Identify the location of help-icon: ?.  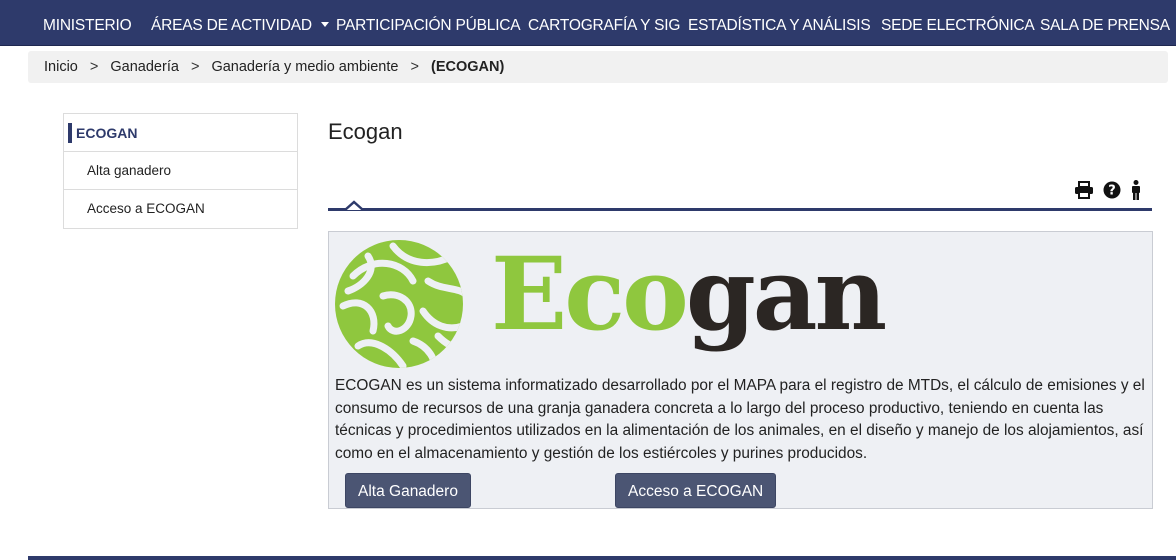
(1112, 192).